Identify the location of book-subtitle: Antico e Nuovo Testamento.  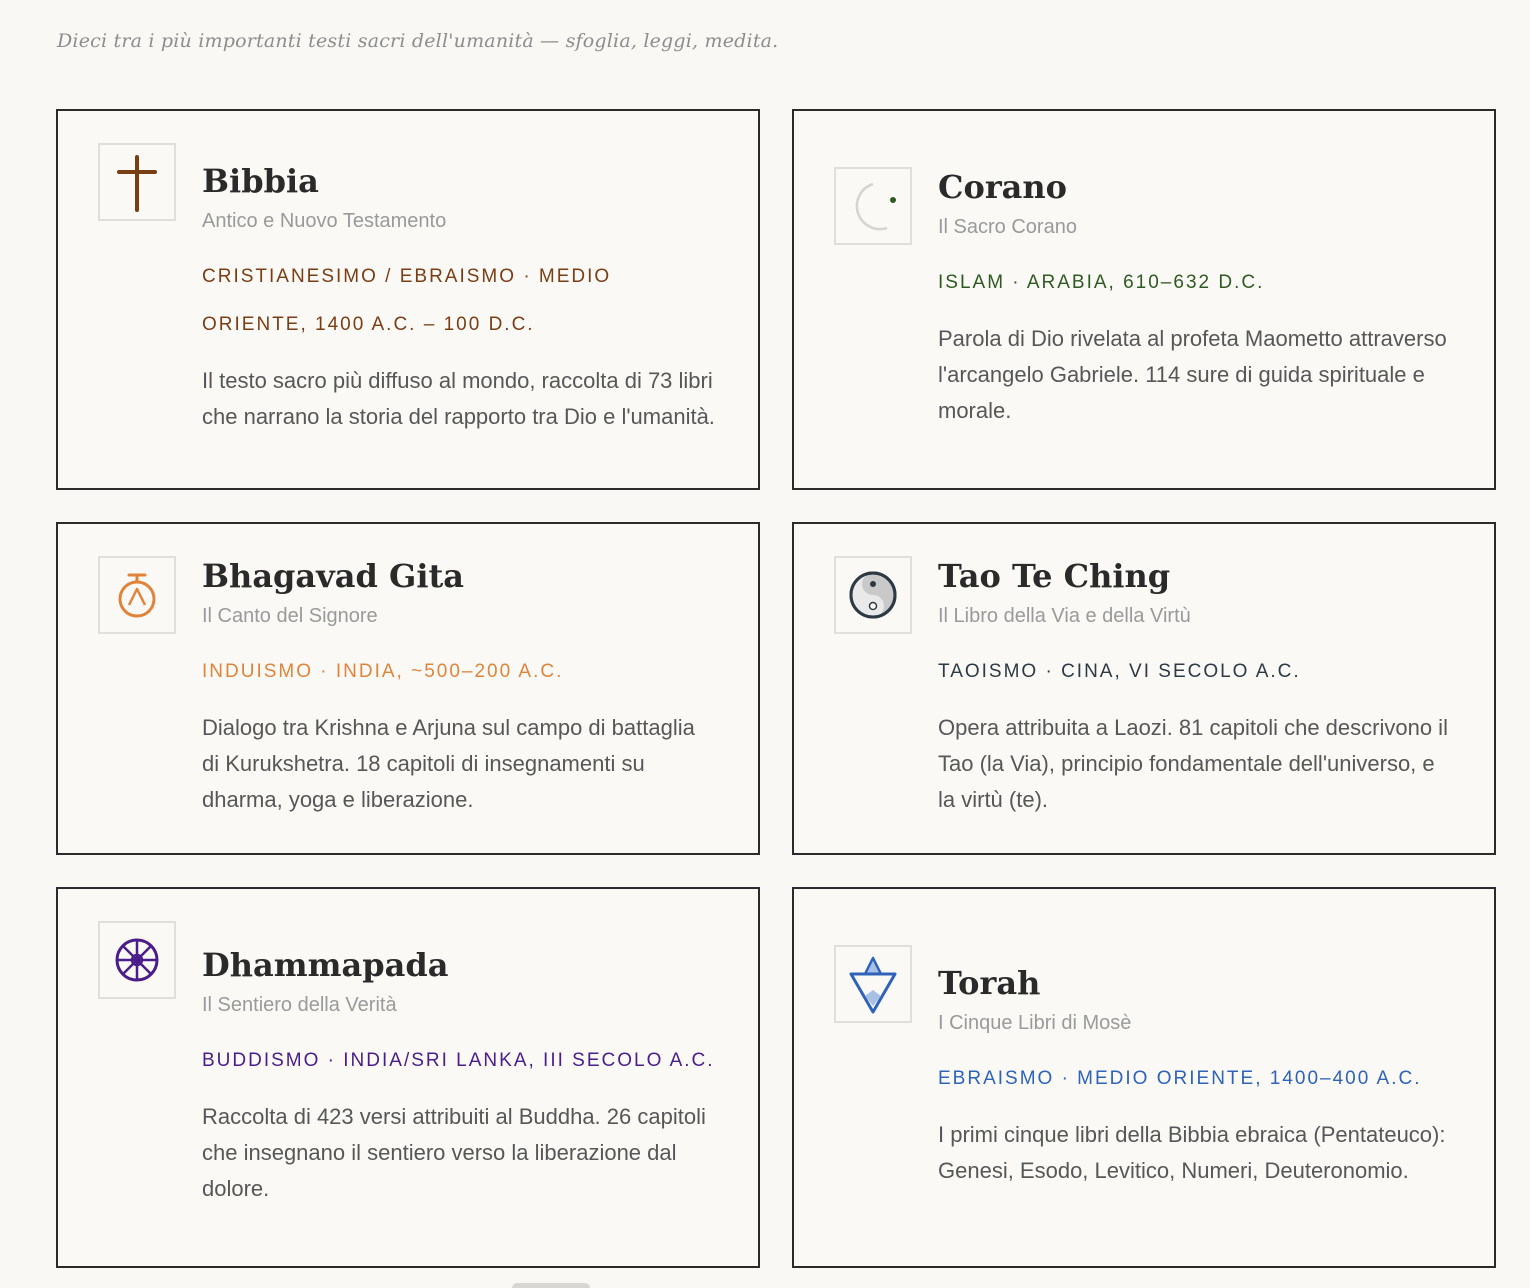
(324, 220).